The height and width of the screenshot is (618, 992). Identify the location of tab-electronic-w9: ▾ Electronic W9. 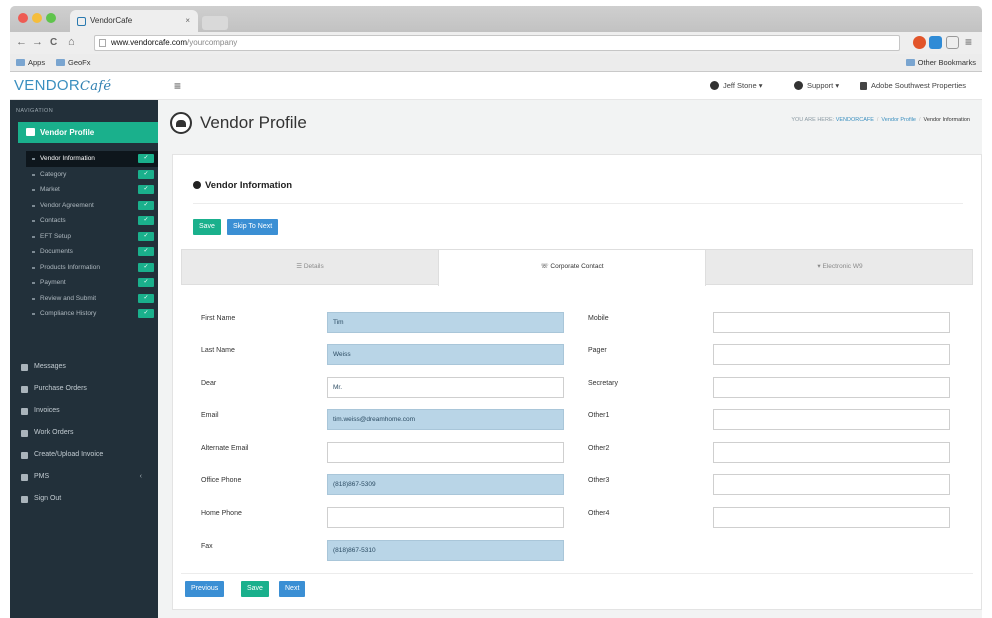
(840, 267).